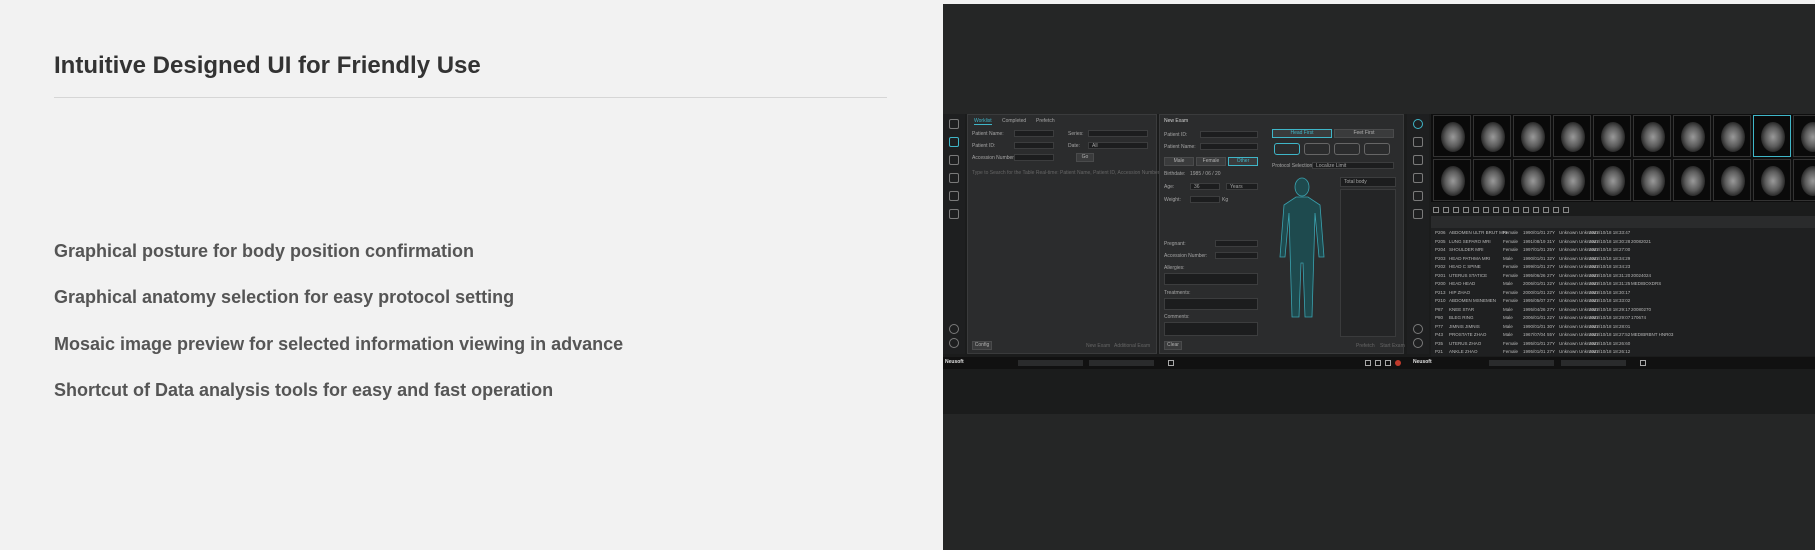 Image resolution: width=1815 pixels, height=550 pixels. Describe the element at coordinates (1211, 329) in the screenshot. I see `comments-input` at that location.